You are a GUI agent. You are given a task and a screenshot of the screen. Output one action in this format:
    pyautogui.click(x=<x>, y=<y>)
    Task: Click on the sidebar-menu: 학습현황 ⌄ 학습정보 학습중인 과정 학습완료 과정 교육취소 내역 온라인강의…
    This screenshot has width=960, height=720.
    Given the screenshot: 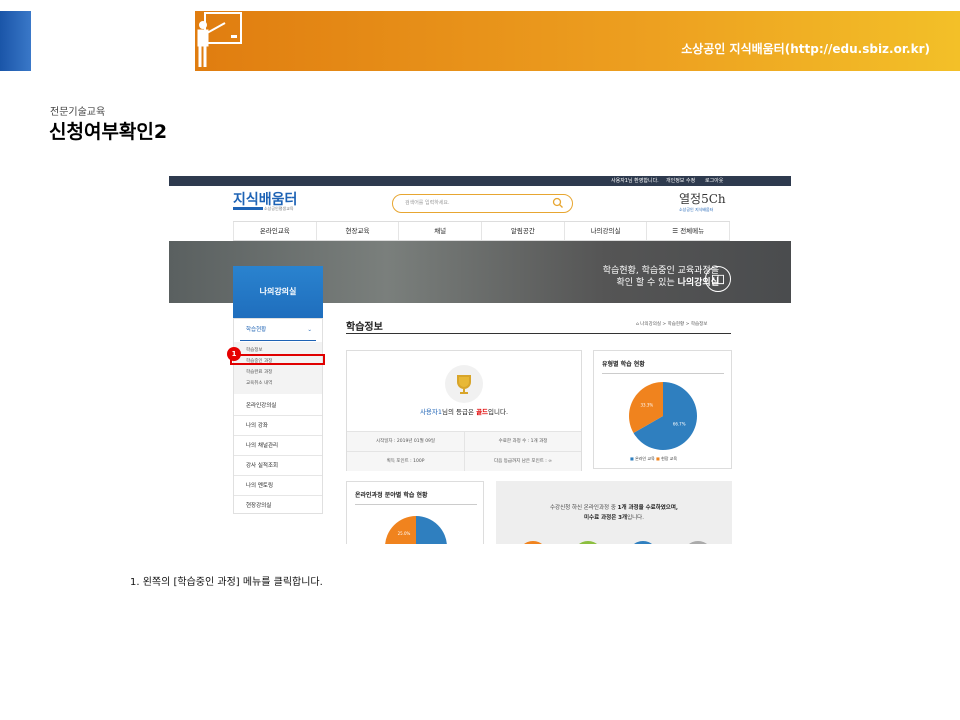 What is the action you would take?
    pyautogui.click(x=278, y=416)
    